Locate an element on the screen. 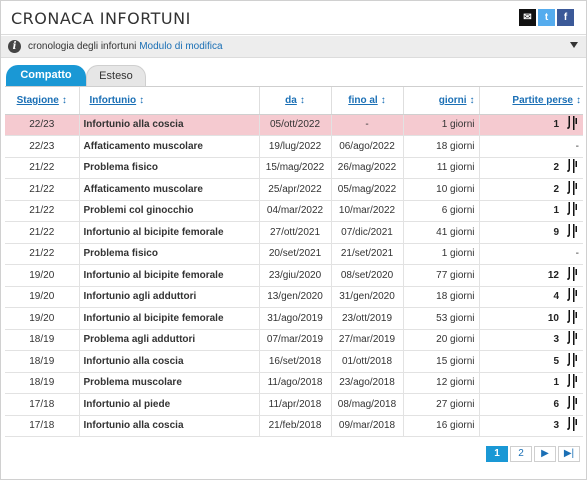 This screenshot has width=587, height=480. page-2-button: 2 is located at coordinates (521, 454).